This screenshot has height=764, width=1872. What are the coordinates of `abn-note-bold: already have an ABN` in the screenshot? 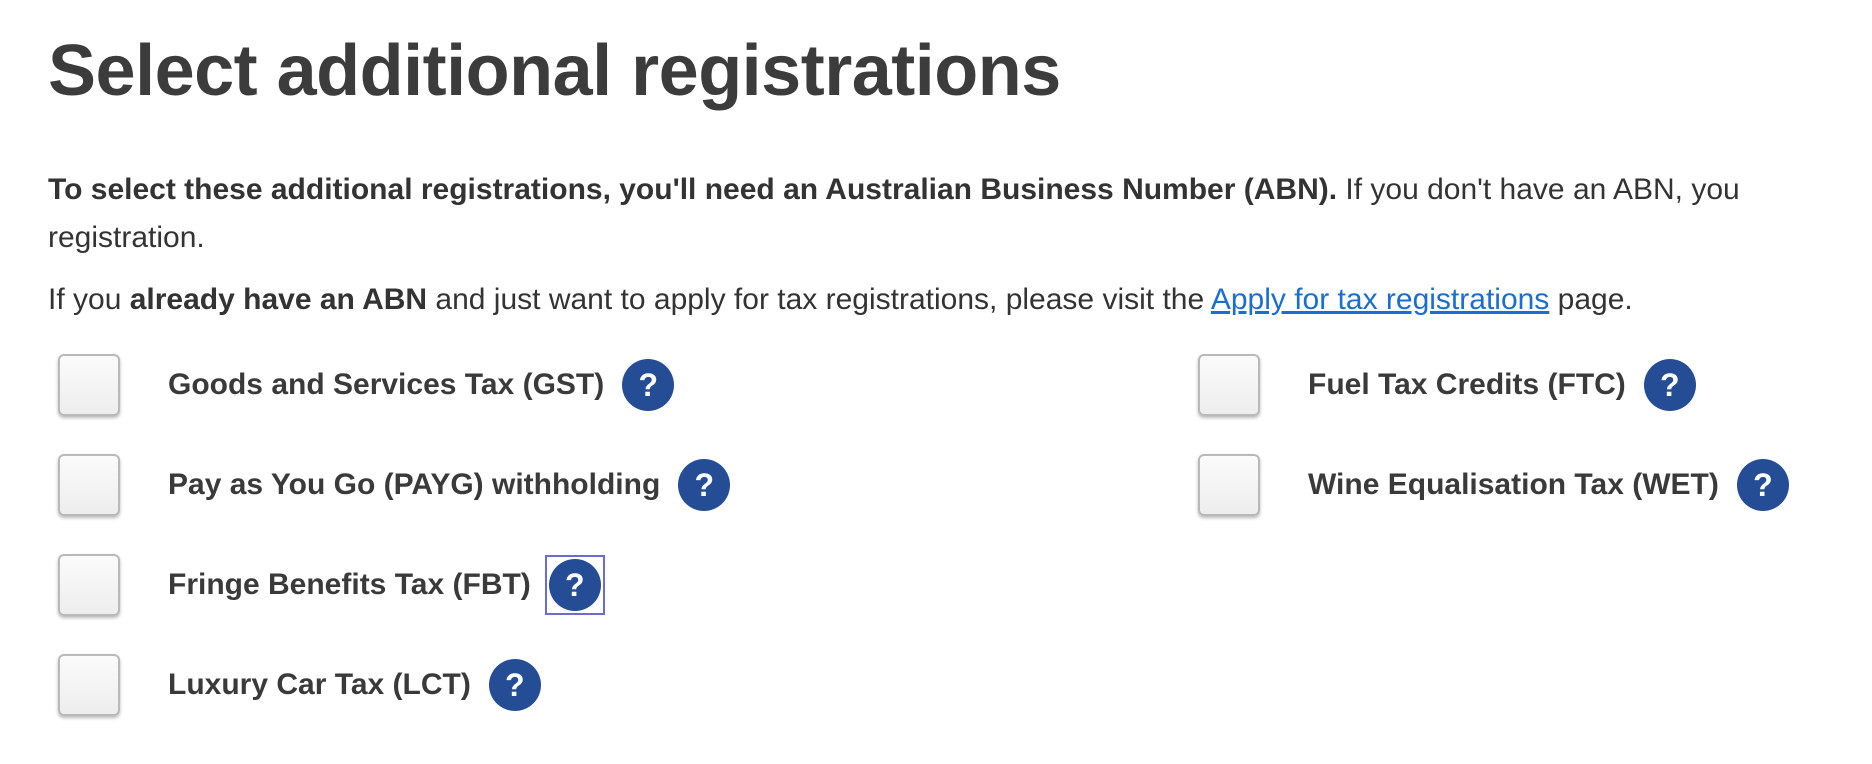 It's located at (278, 299).